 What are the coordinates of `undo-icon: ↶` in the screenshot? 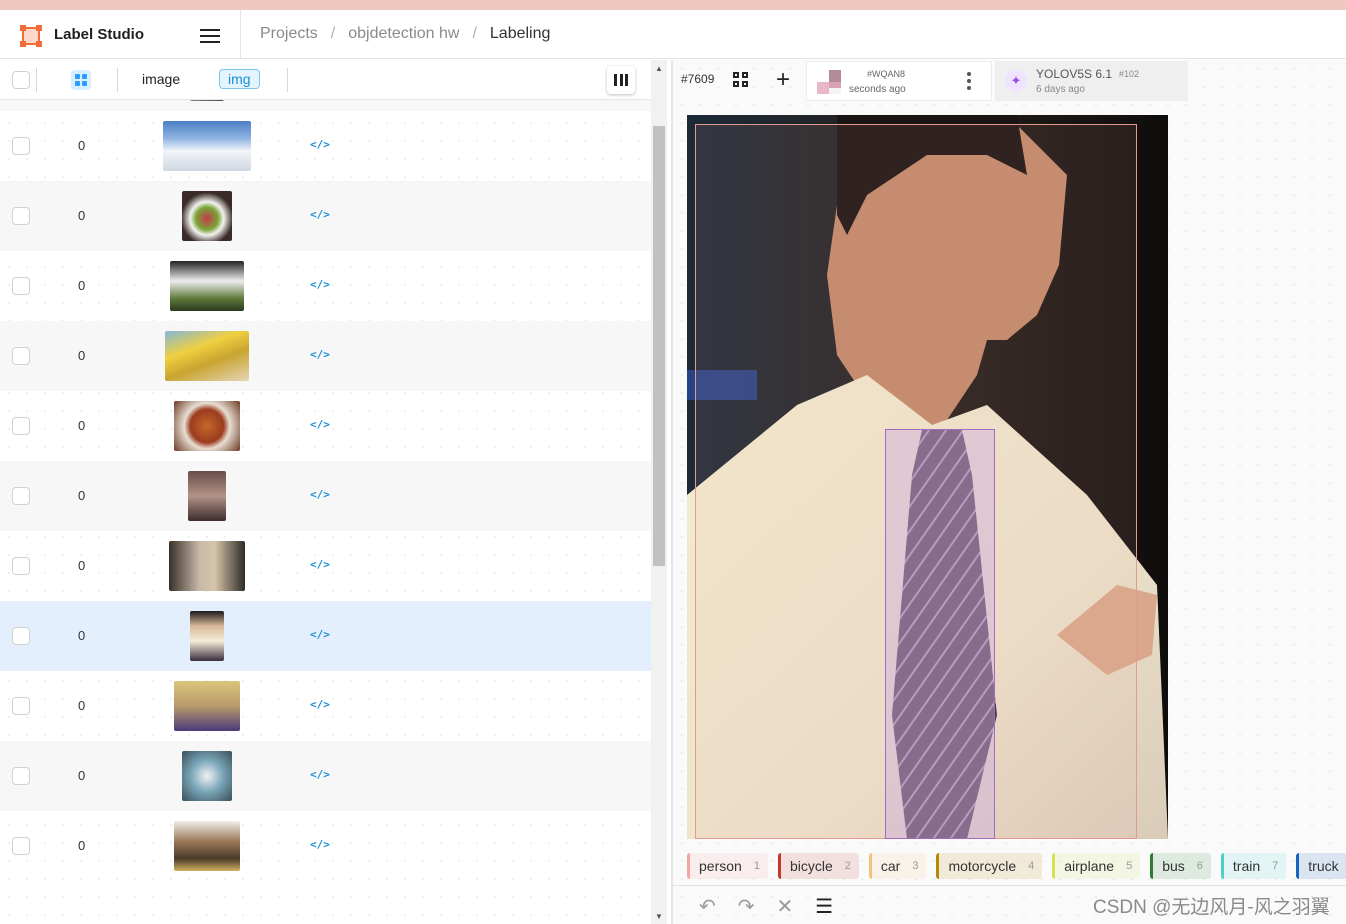 It's located at (707, 906).